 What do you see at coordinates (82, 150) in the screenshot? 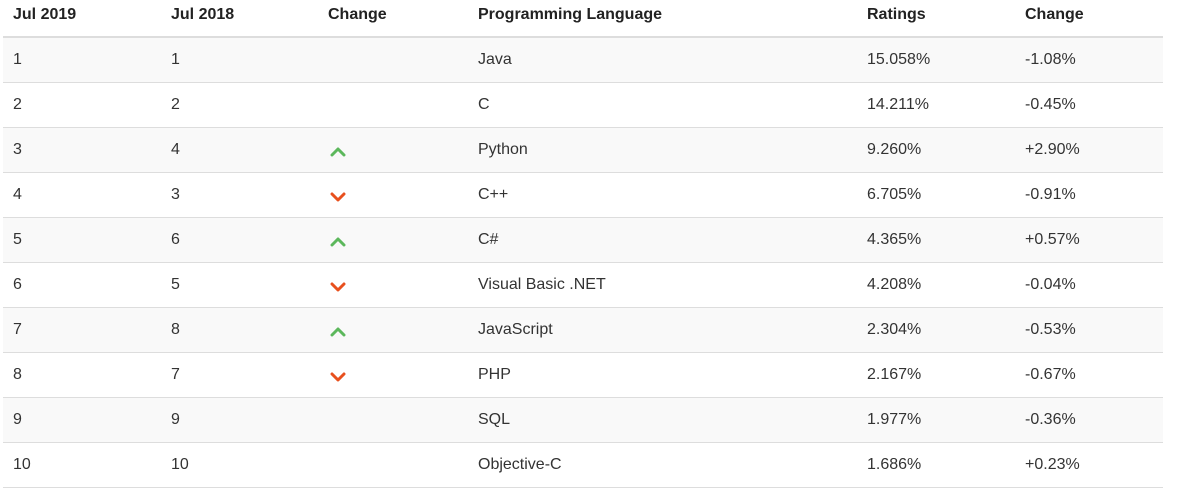
I see `cell-rank-2019: 3` at bounding box center [82, 150].